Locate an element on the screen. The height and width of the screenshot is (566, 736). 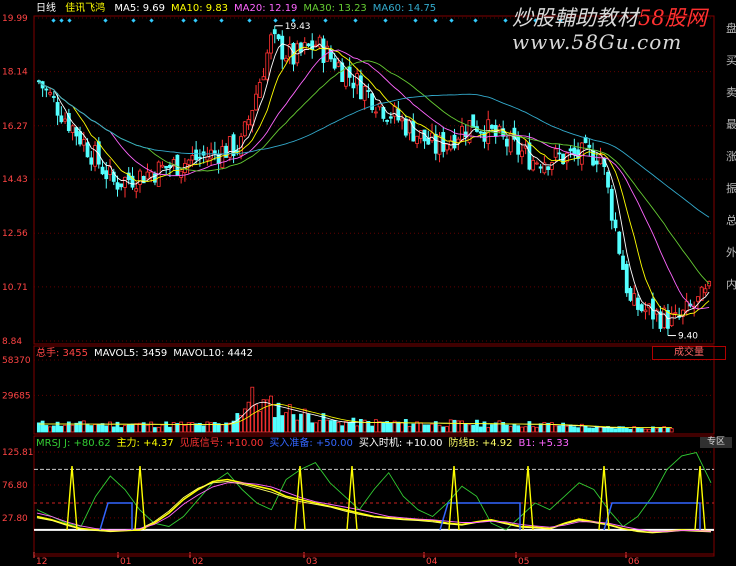
indicator-label-4: 买入时机: +10.00 is located at coordinates (400, 443).